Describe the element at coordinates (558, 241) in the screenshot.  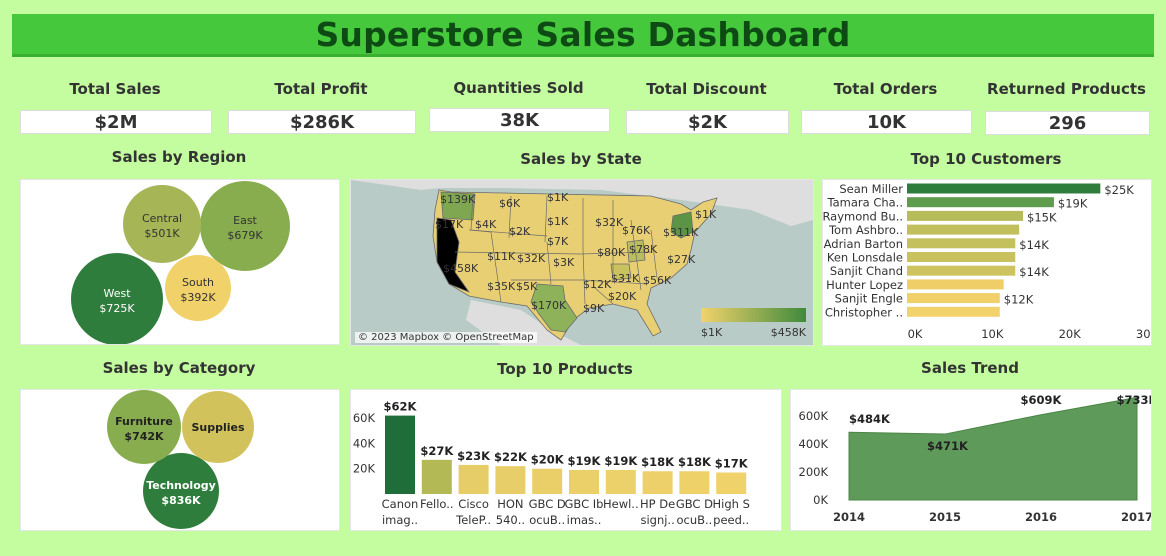
I see `state-value-label: $7K` at that location.